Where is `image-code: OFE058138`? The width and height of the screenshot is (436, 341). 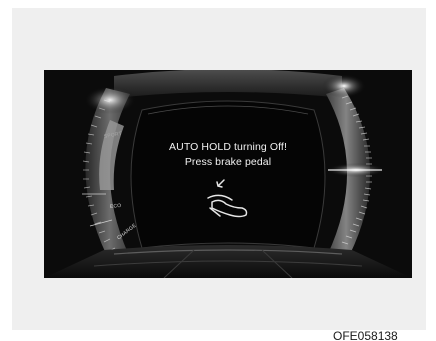
image-code: OFE058138 is located at coordinates (365, 335).